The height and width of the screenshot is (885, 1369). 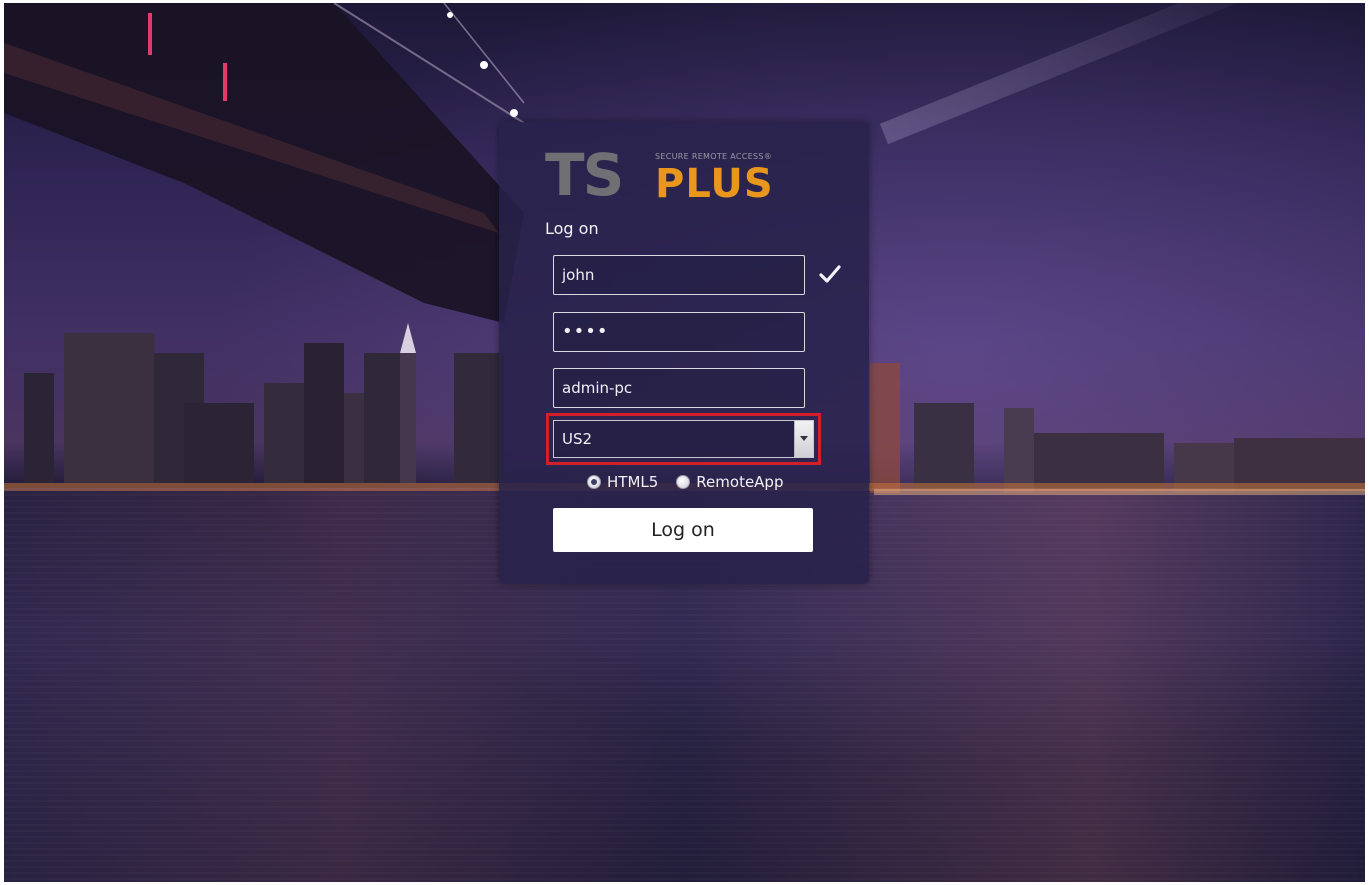 I want to click on tsplus-logo: TS SECURE REMOTE ACCESS® PLUS, so click(x=685, y=175).